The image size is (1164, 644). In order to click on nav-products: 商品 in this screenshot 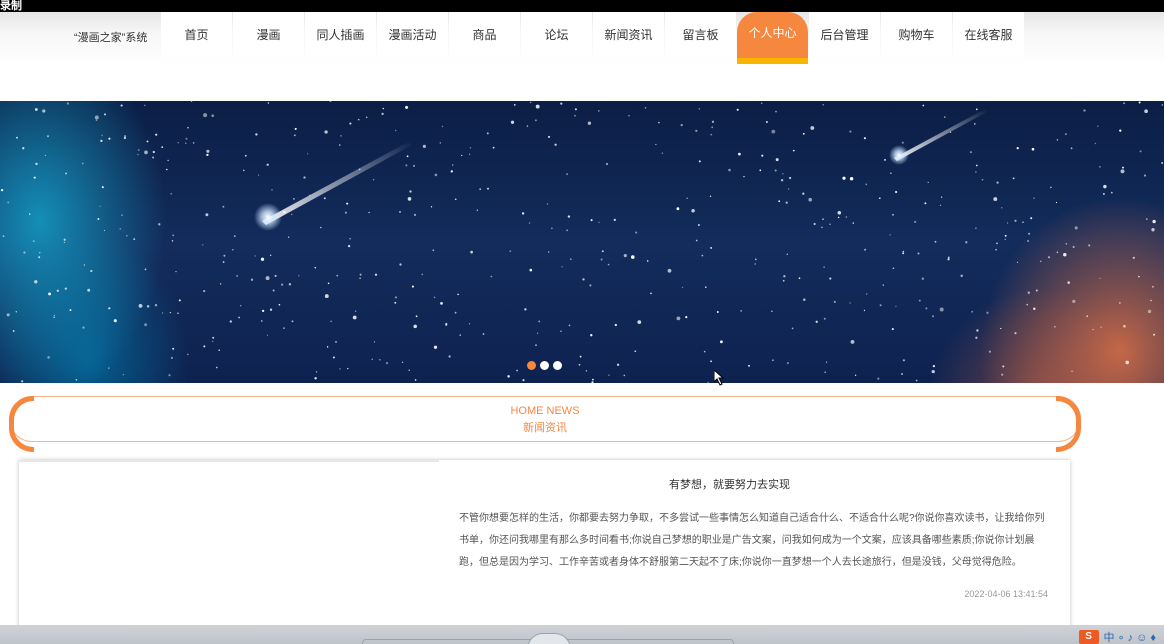, I will do `click(484, 35)`.